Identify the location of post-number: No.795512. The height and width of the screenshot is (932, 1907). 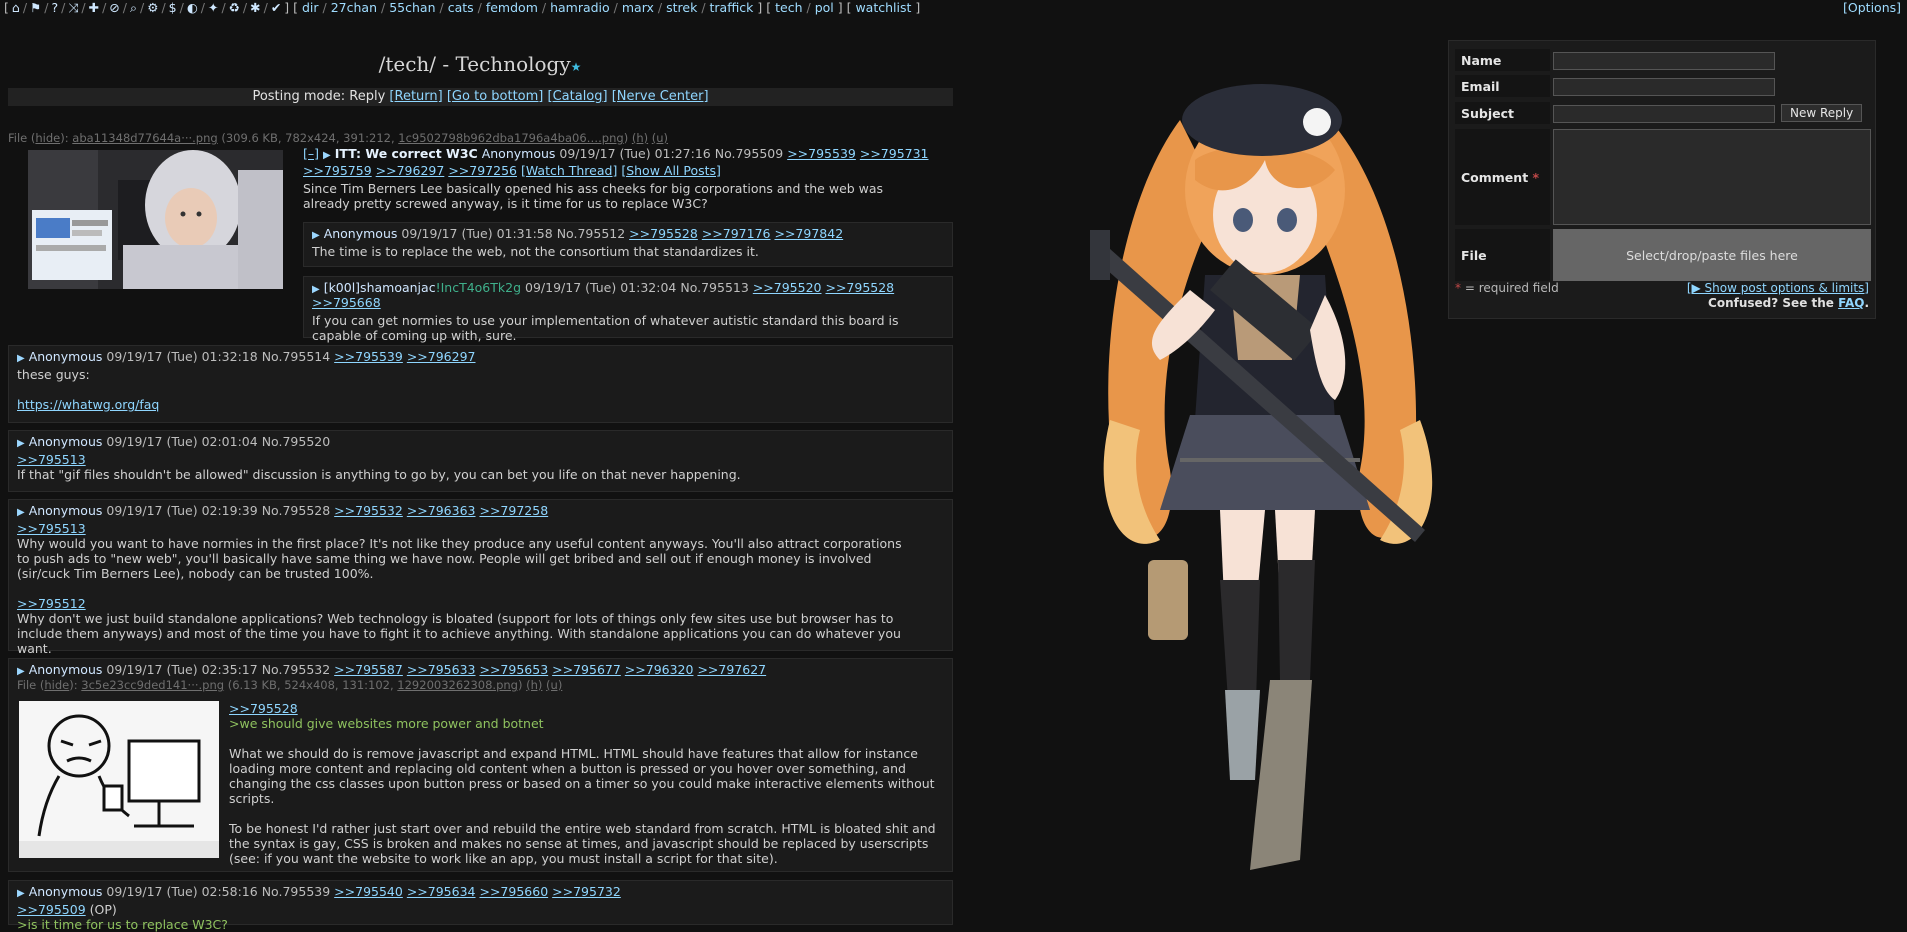
(591, 233).